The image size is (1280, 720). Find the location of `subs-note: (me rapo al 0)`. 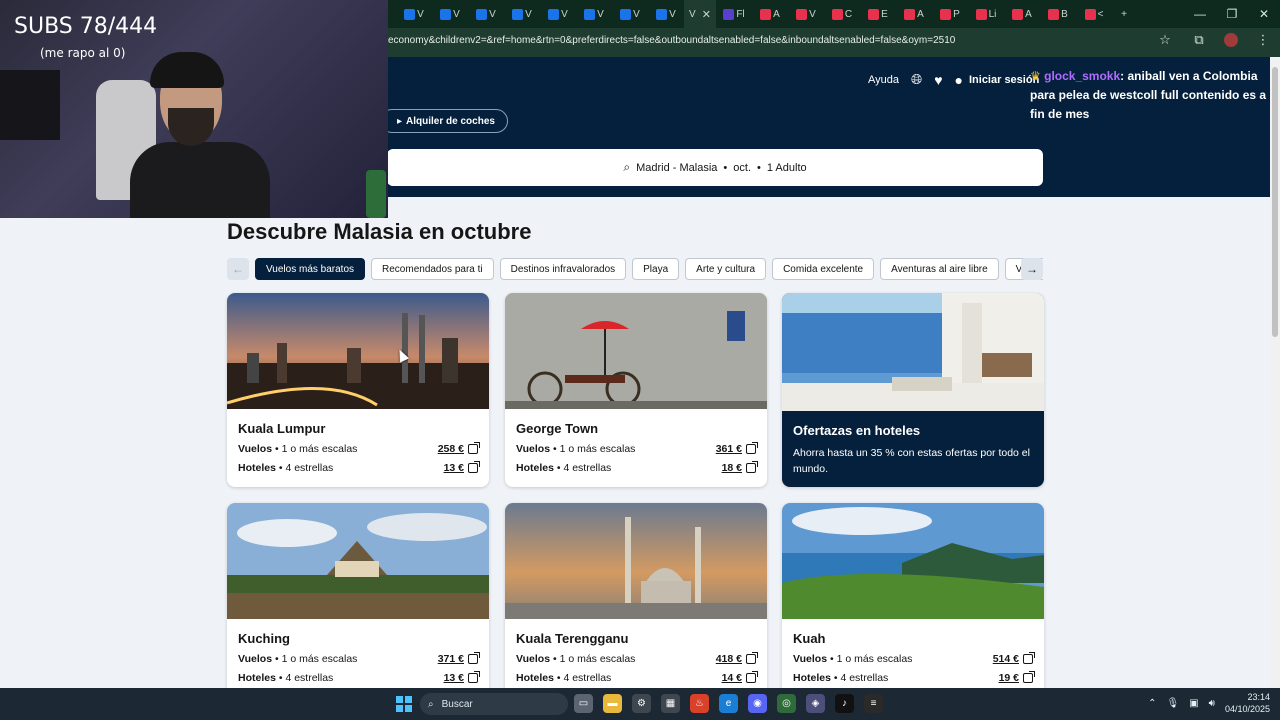

subs-note: (me rapo al 0) is located at coordinates (83, 53).